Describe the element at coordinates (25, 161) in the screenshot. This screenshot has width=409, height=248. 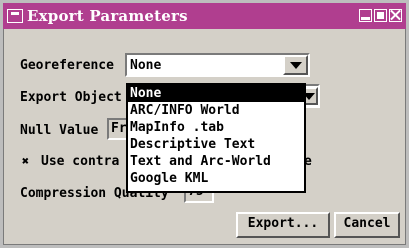
I see `contrast-checkbox: ✖` at that location.